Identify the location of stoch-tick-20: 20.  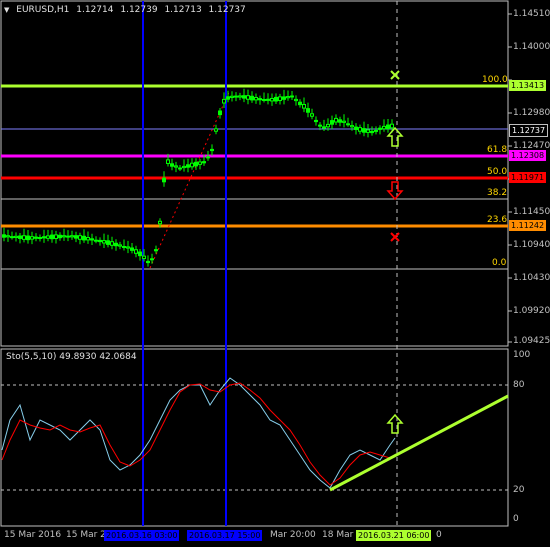
(519, 490).